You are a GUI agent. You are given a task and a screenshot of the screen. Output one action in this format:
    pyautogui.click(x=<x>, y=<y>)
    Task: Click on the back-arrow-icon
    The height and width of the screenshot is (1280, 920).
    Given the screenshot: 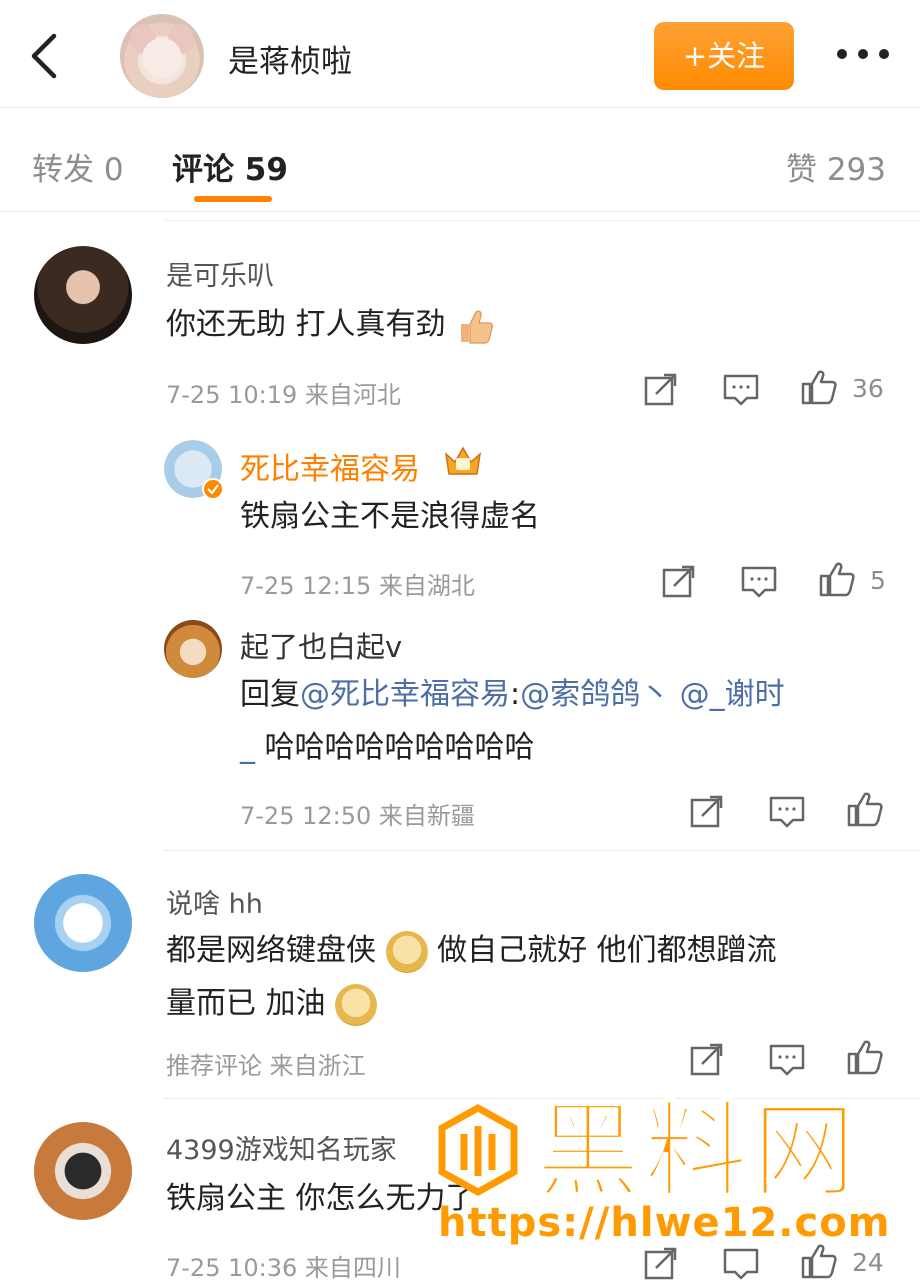 What is the action you would take?
    pyautogui.click(x=44, y=56)
    